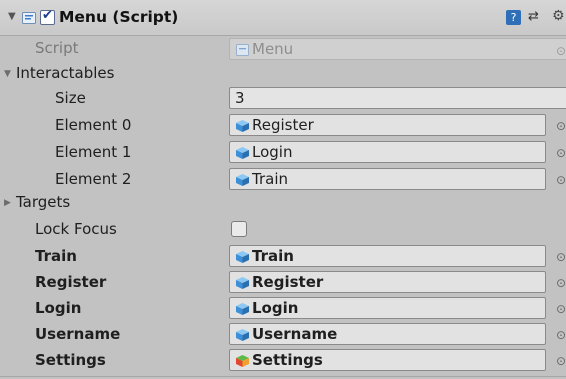 Image resolution: width=566 pixels, height=379 pixels. I want to click on script-row: Script Menu ⊙, so click(283, 49).